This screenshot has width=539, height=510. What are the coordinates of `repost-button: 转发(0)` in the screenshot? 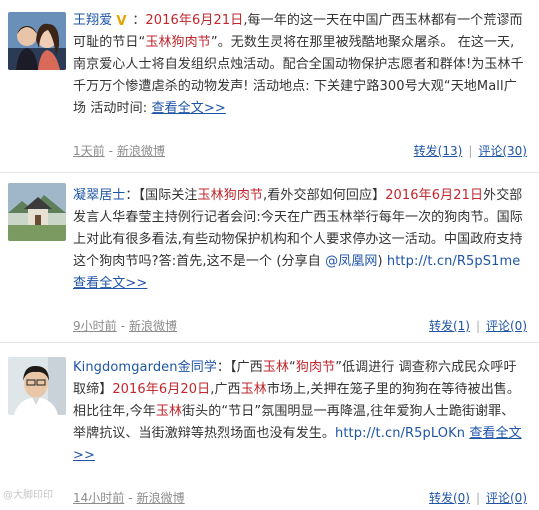 It's located at (449, 498).